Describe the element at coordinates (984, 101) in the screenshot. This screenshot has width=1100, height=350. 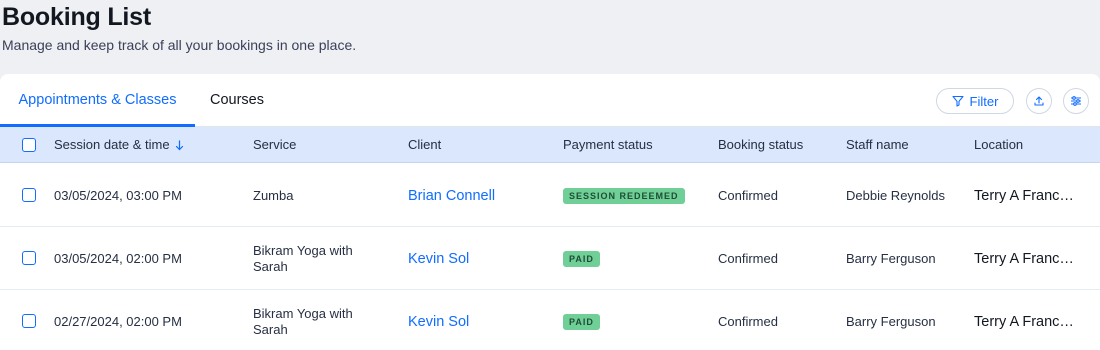
I see `filter-label: Filter` at that location.